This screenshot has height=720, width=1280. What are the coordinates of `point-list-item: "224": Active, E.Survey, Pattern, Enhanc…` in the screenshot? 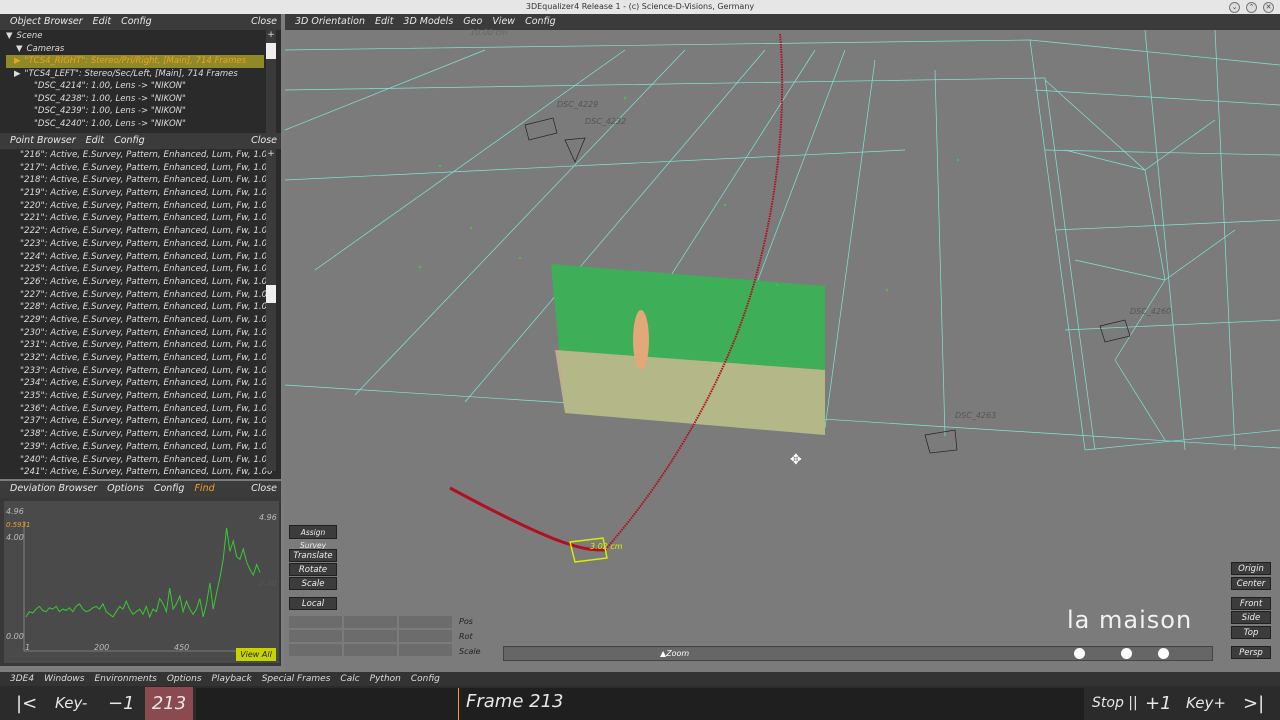 It's located at (136, 257).